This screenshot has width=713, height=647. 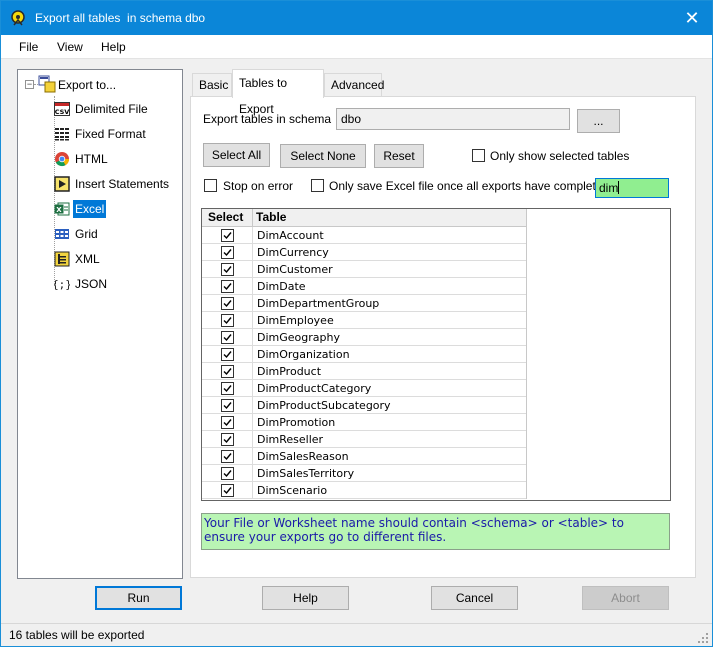 I want to click on export-to-icon, so click(x=47, y=84).